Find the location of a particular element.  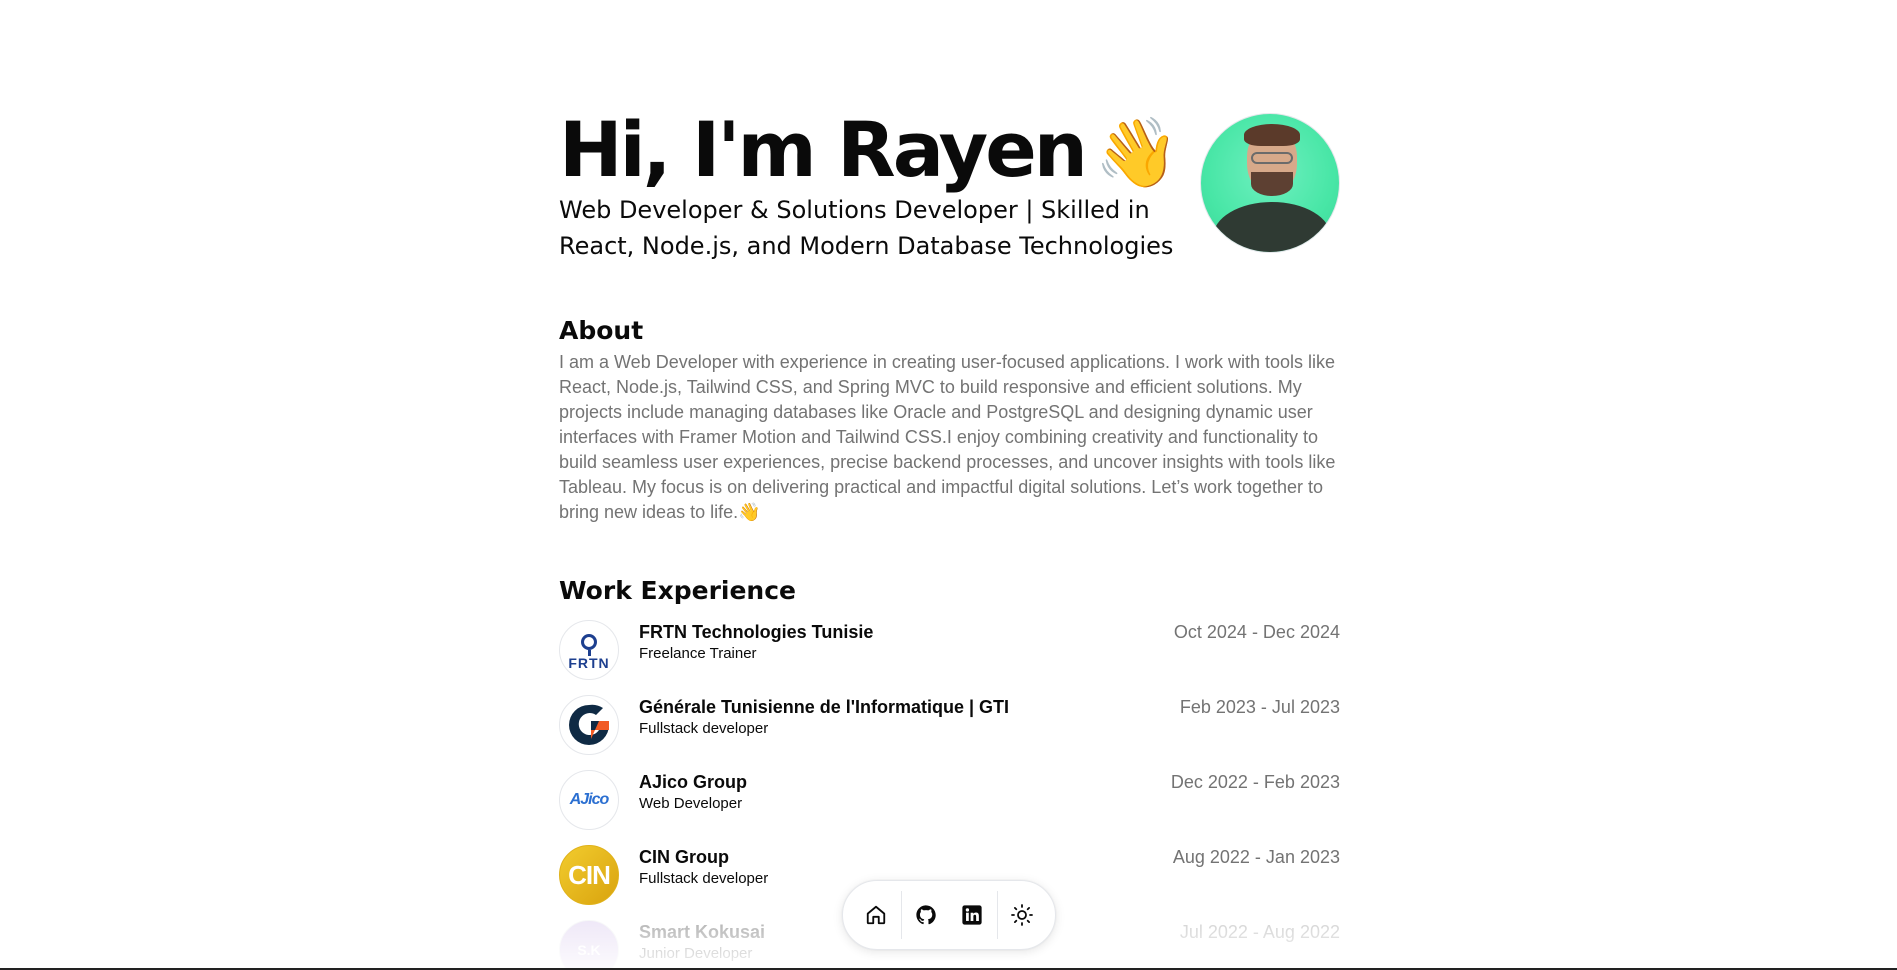

company-logo-cin: CIN is located at coordinates (589, 875).